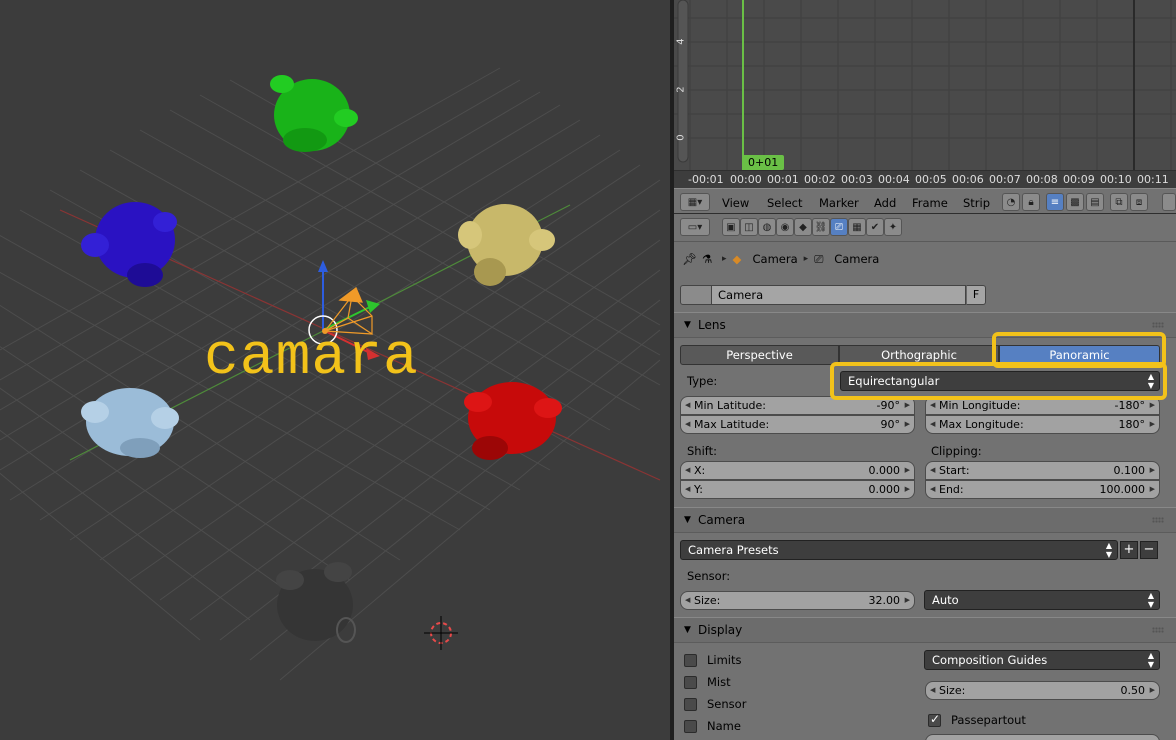 The height and width of the screenshot is (740, 1176). Describe the element at coordinates (1169, 202) in the screenshot. I see `header-scroll-icon` at that location.